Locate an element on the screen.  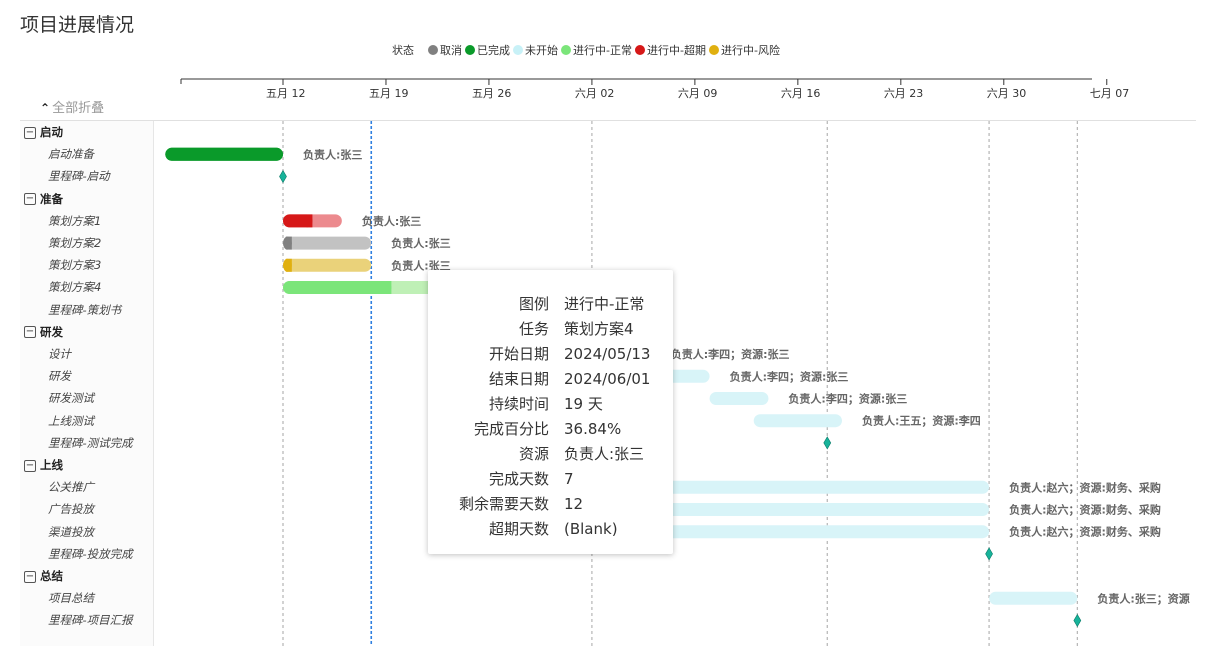
tooltip-row: 任务 策划方案4 is located at coordinates (550, 329).